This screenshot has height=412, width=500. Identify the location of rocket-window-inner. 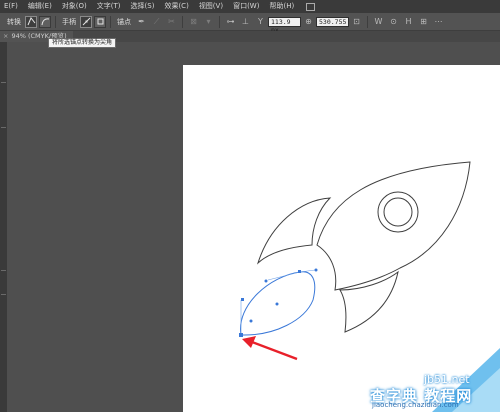
(398, 212).